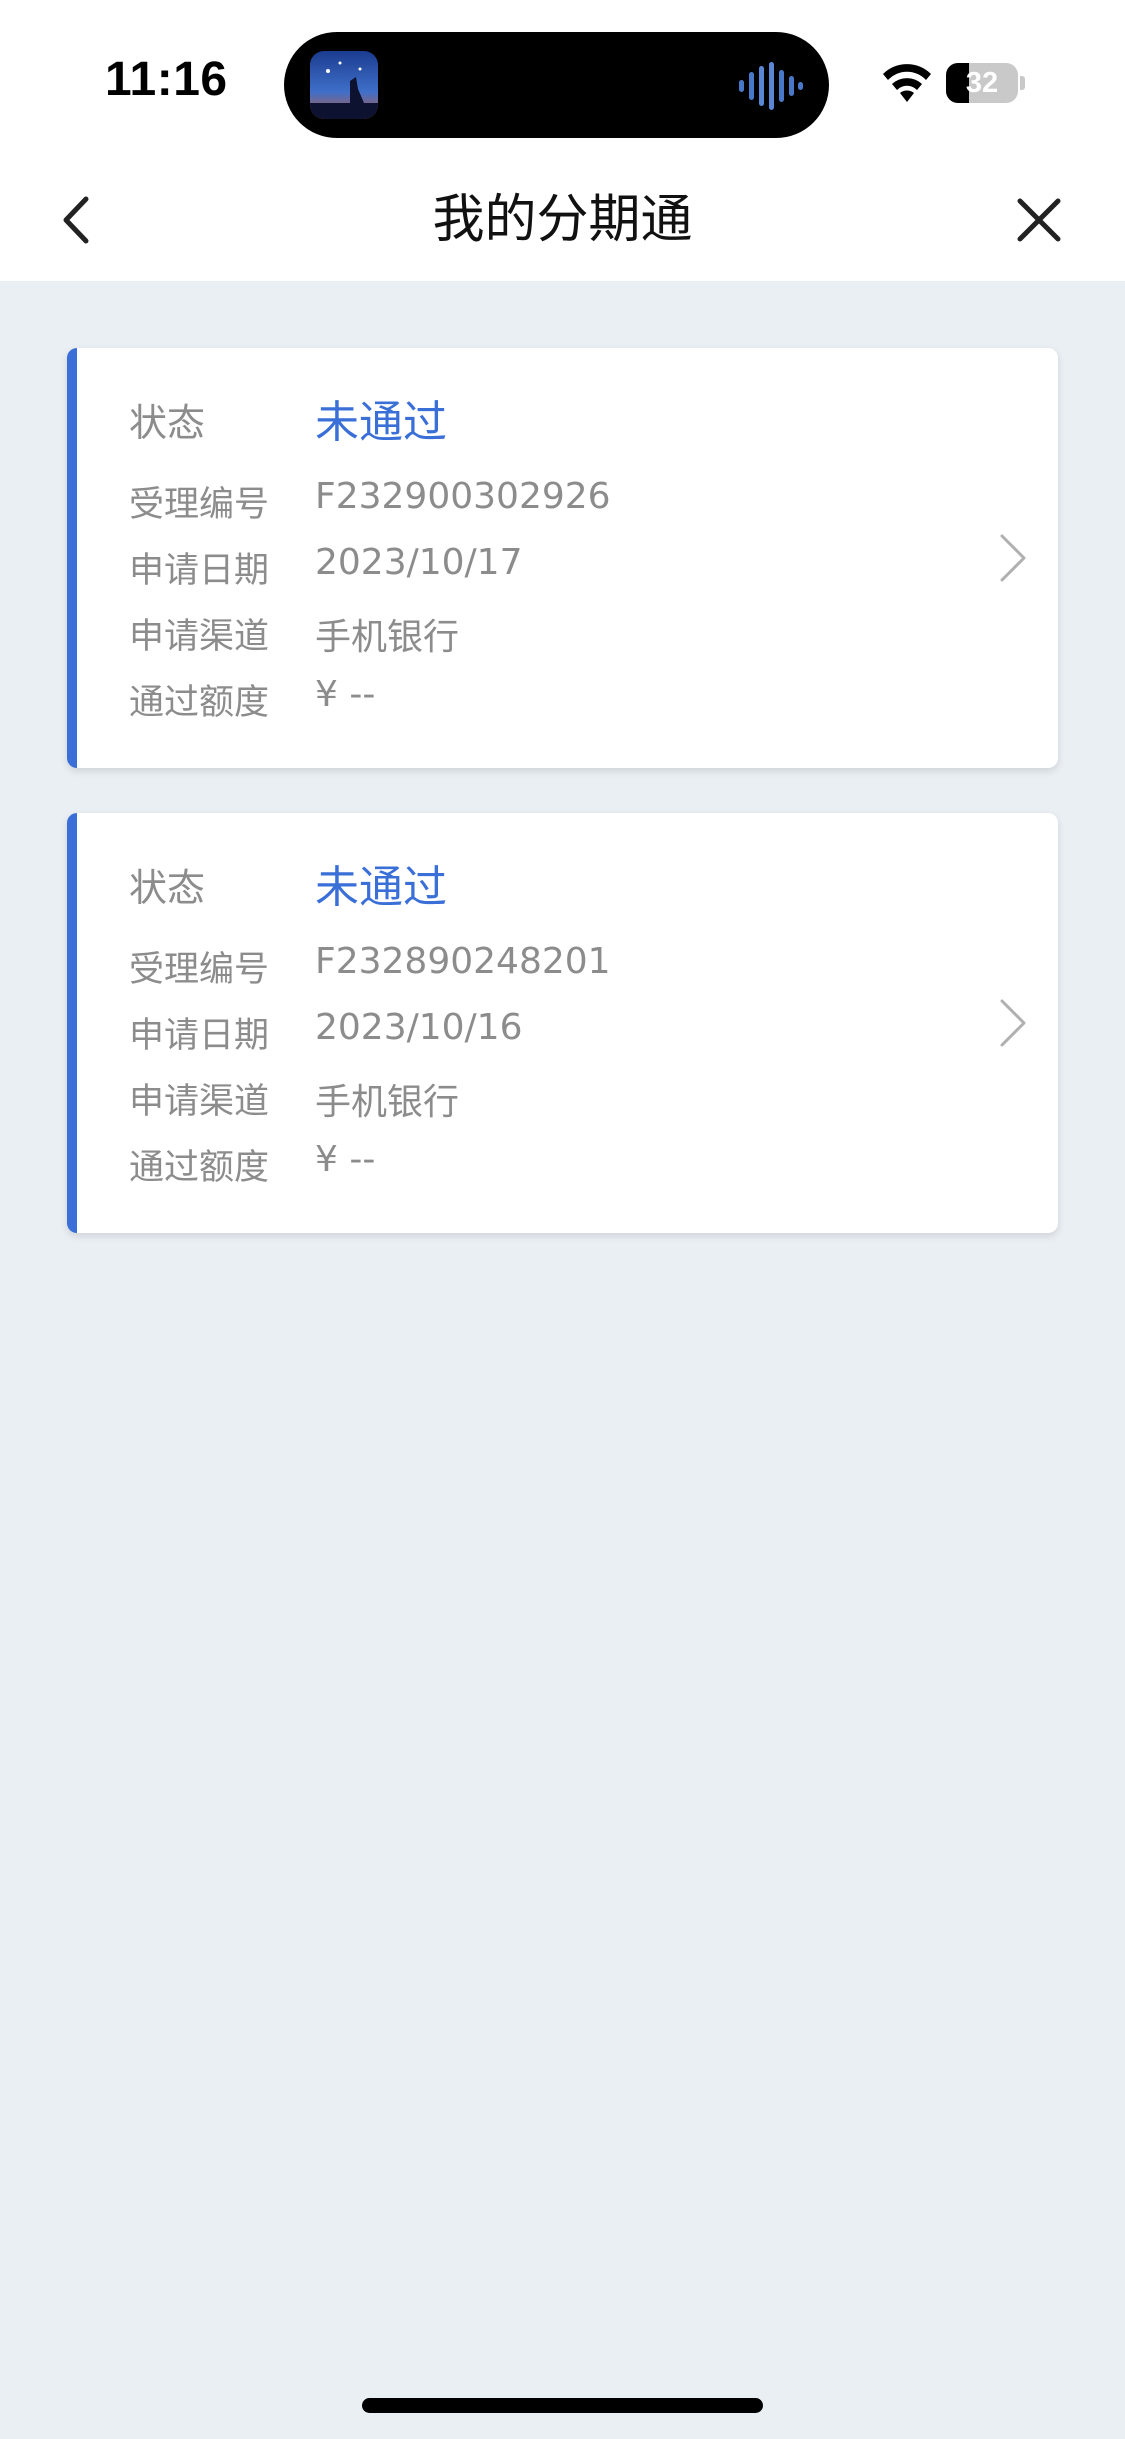 The height and width of the screenshot is (2439, 1125). I want to click on battery-icon: 32, so click(986, 83).